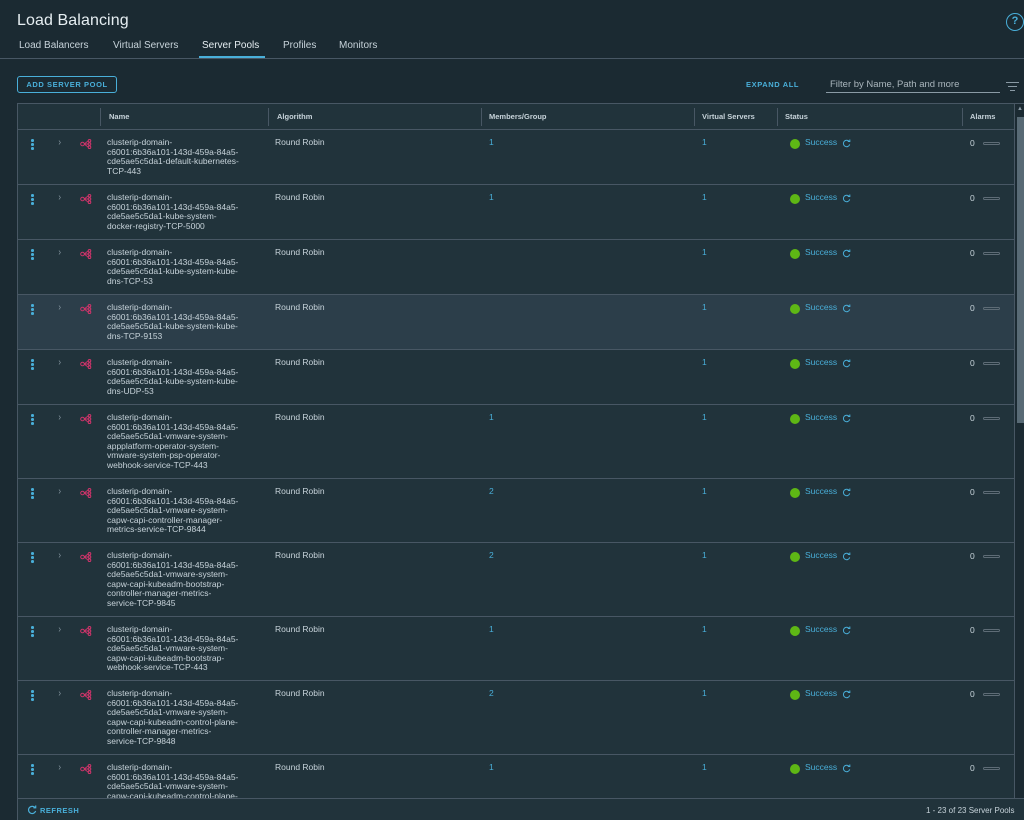 This screenshot has width=1024, height=820. What do you see at coordinates (230, 45) in the screenshot?
I see `tab-server-pools: Server Pools` at bounding box center [230, 45].